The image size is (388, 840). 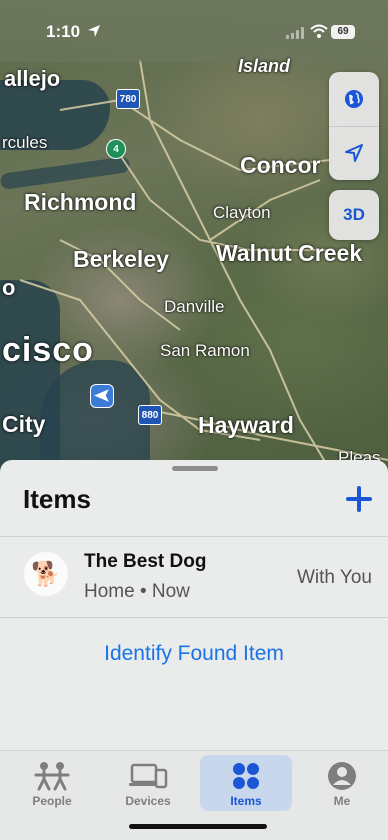 What do you see at coordinates (9, 287) in the screenshot?
I see `map-label-sf-fragment: o` at bounding box center [9, 287].